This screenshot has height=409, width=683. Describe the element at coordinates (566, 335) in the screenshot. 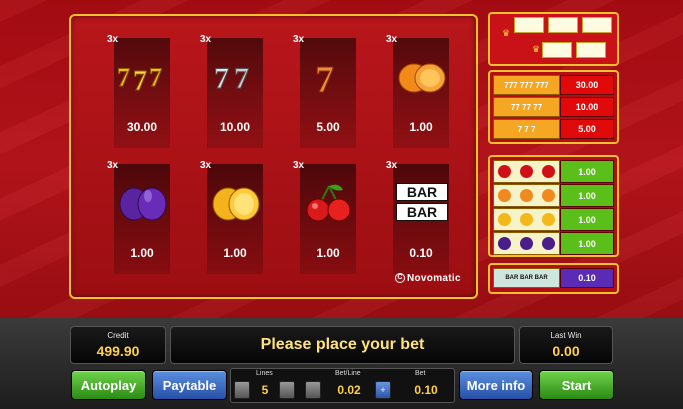

I see `last-win-label: Last Win` at that location.